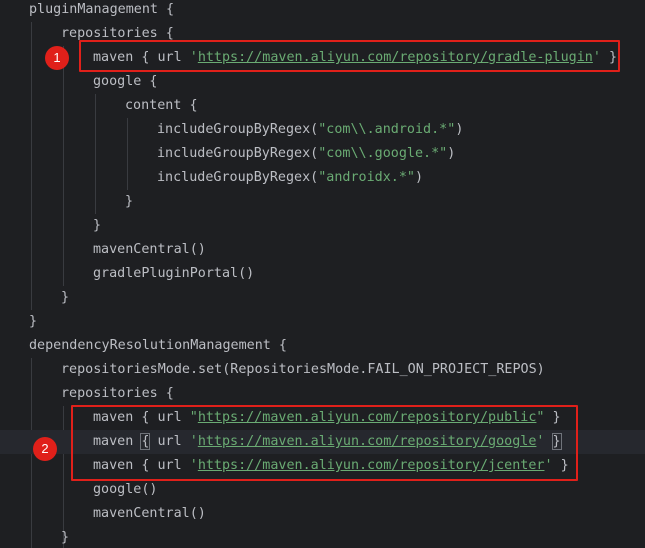  I want to click on code-line-text: gradlePluginPortal(), so click(174, 273).